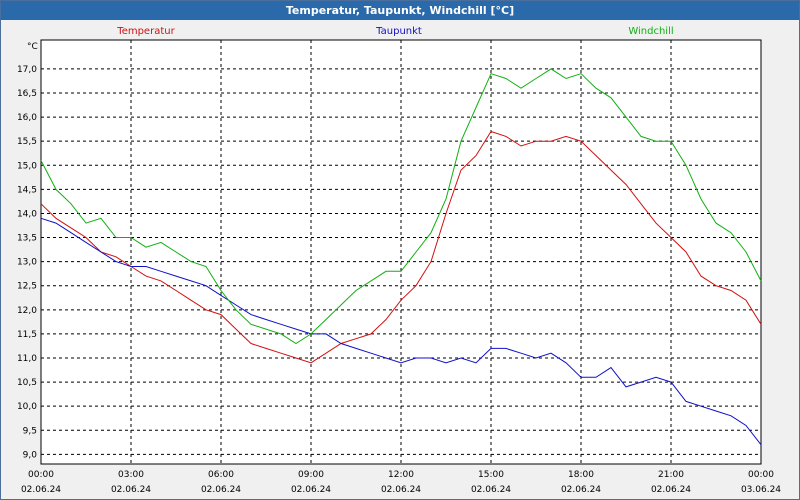 The width and height of the screenshot is (800, 500). What do you see at coordinates (27, 118) in the screenshot?
I see `y-tick-label: 16,0` at bounding box center [27, 118].